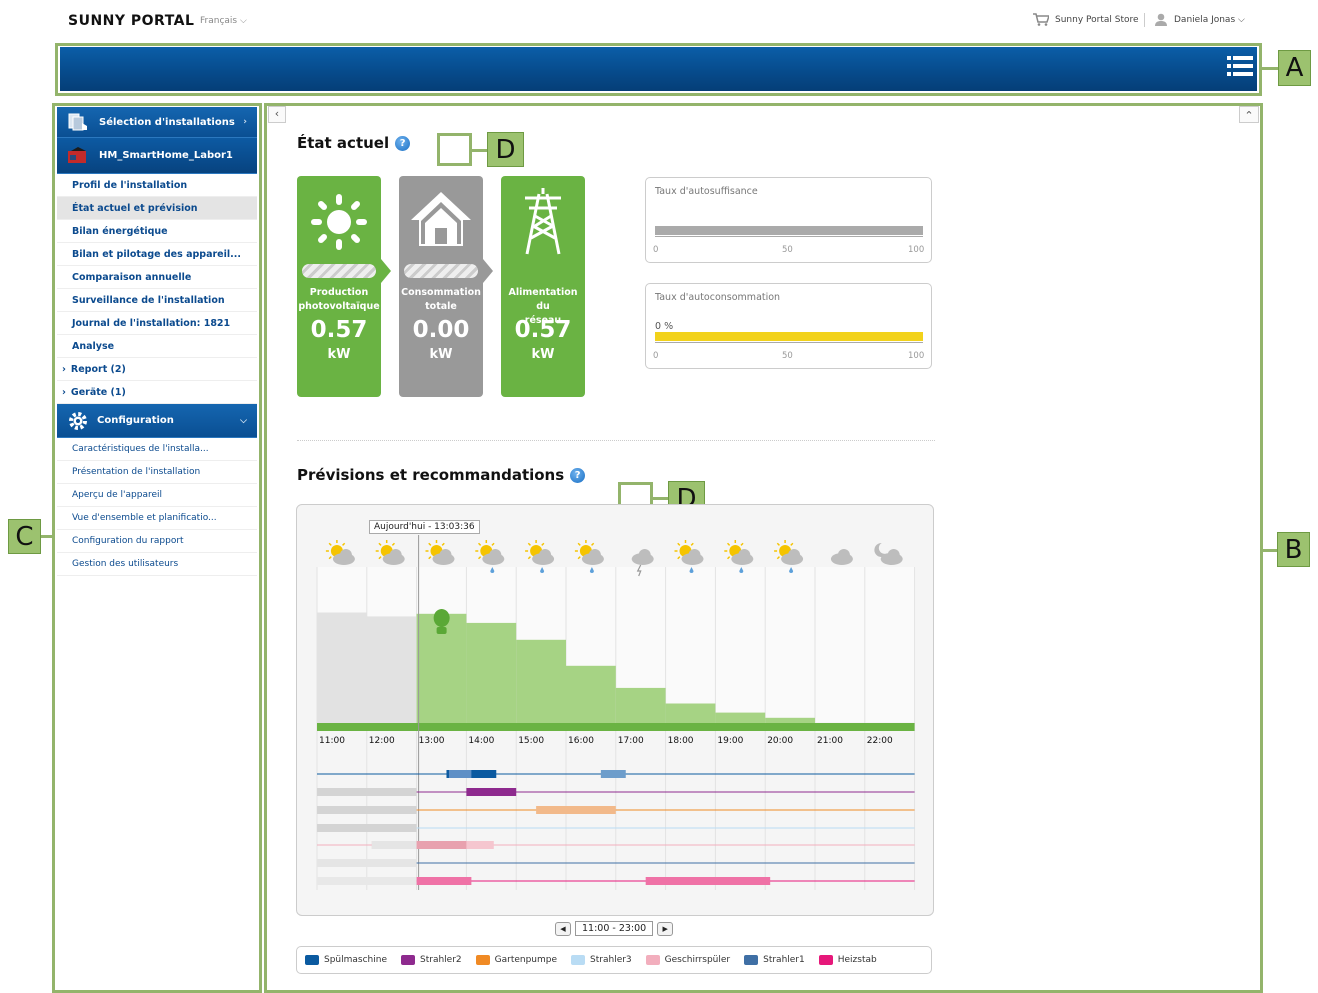 This screenshot has height=993, width=1318. I want to click on callout-b: B, so click(1293, 549).